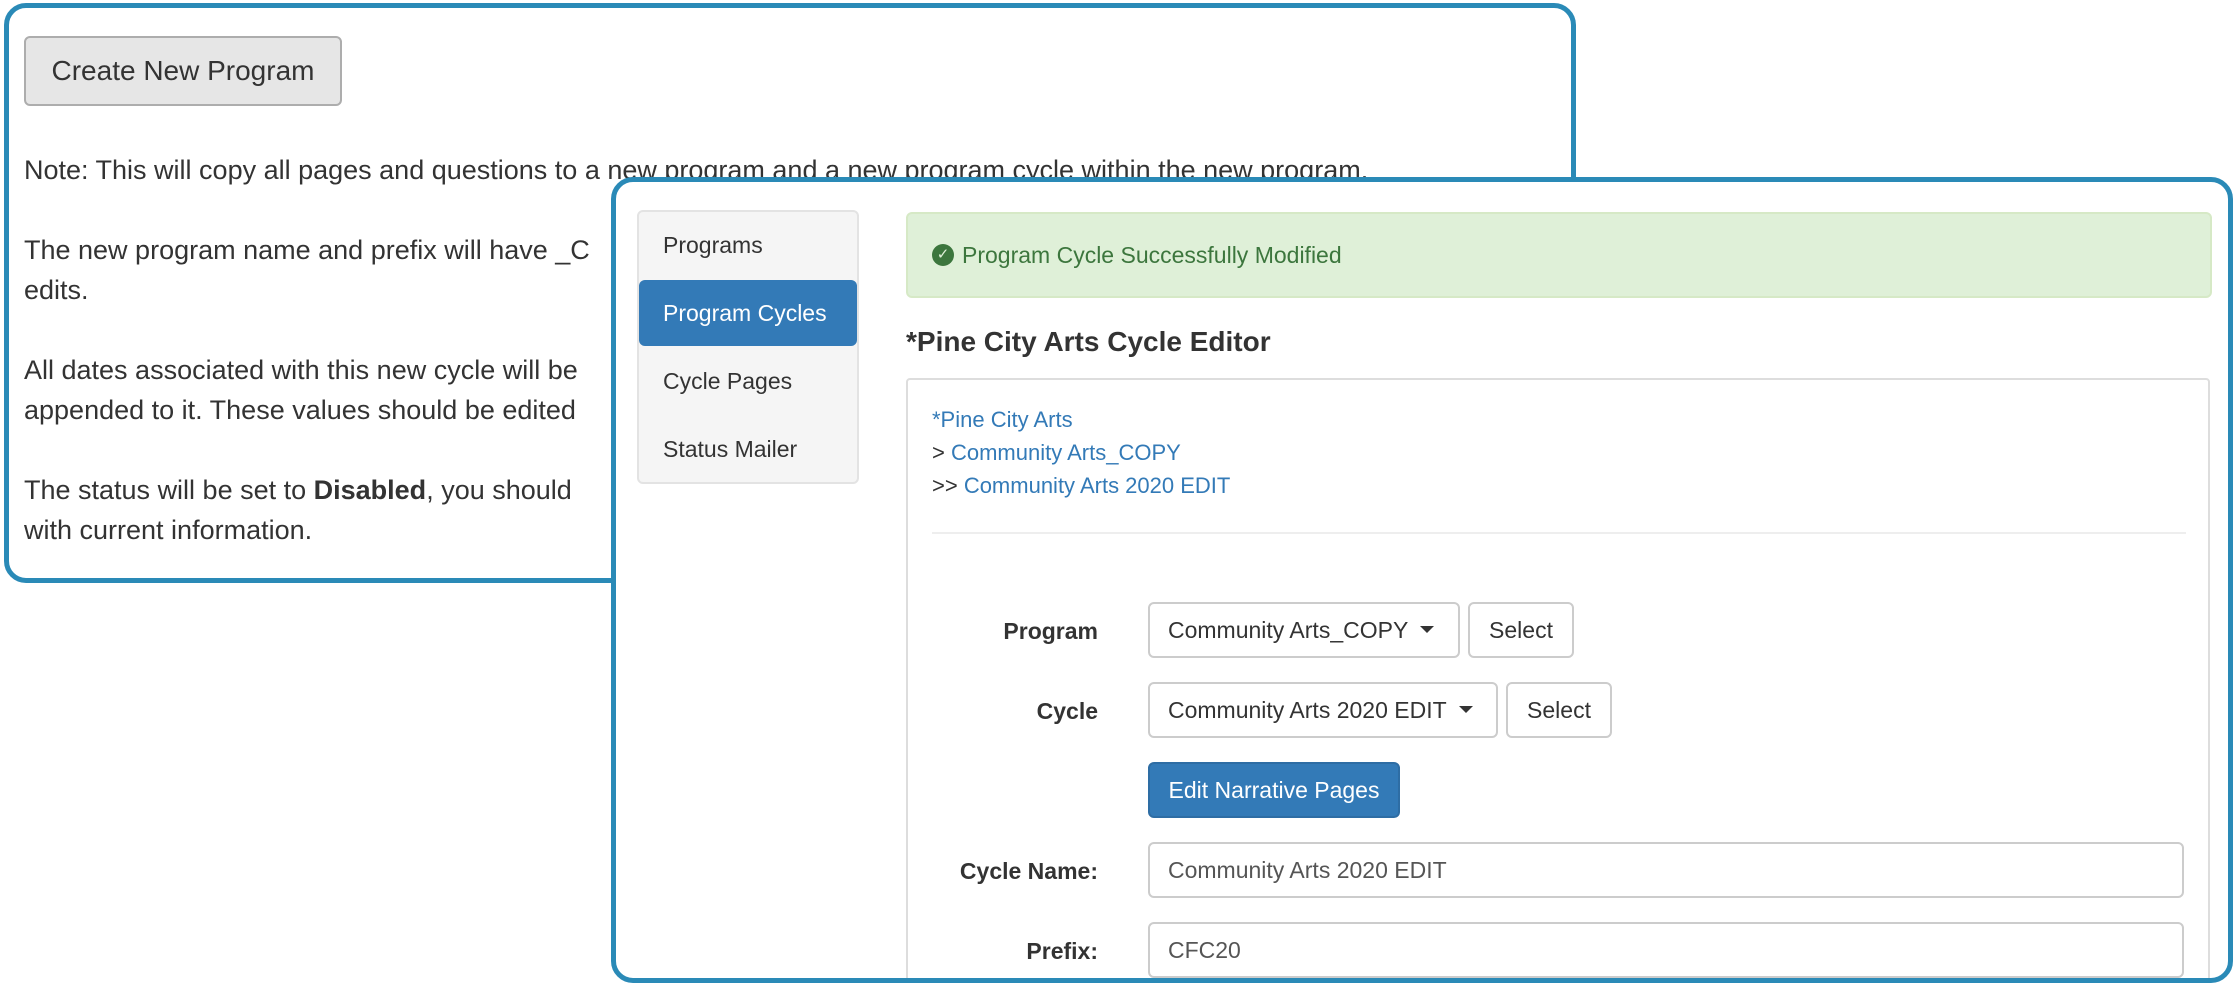  I want to click on sidebar-item-status-mailer: Status Mailer, so click(748, 449).